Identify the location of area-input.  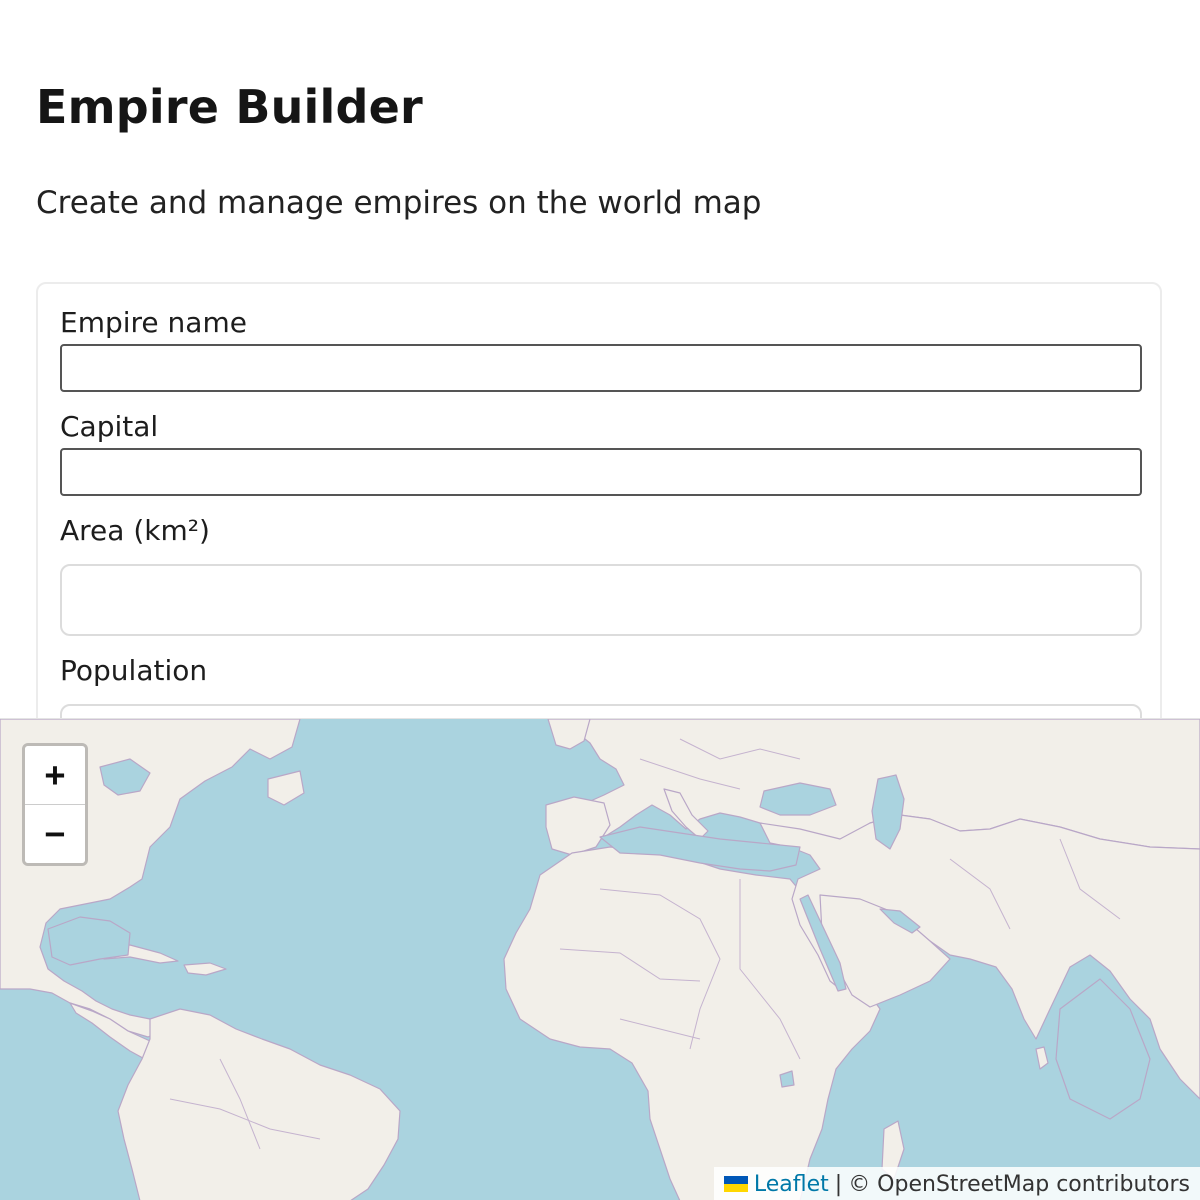
(601, 600).